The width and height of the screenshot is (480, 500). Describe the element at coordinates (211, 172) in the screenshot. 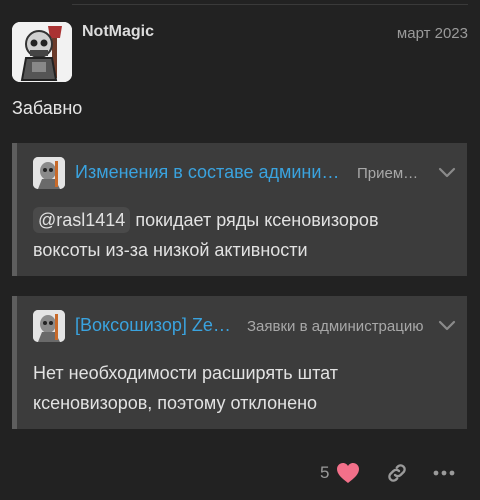

I see `quote-topic-title: Изменения в составе администрации` at that location.